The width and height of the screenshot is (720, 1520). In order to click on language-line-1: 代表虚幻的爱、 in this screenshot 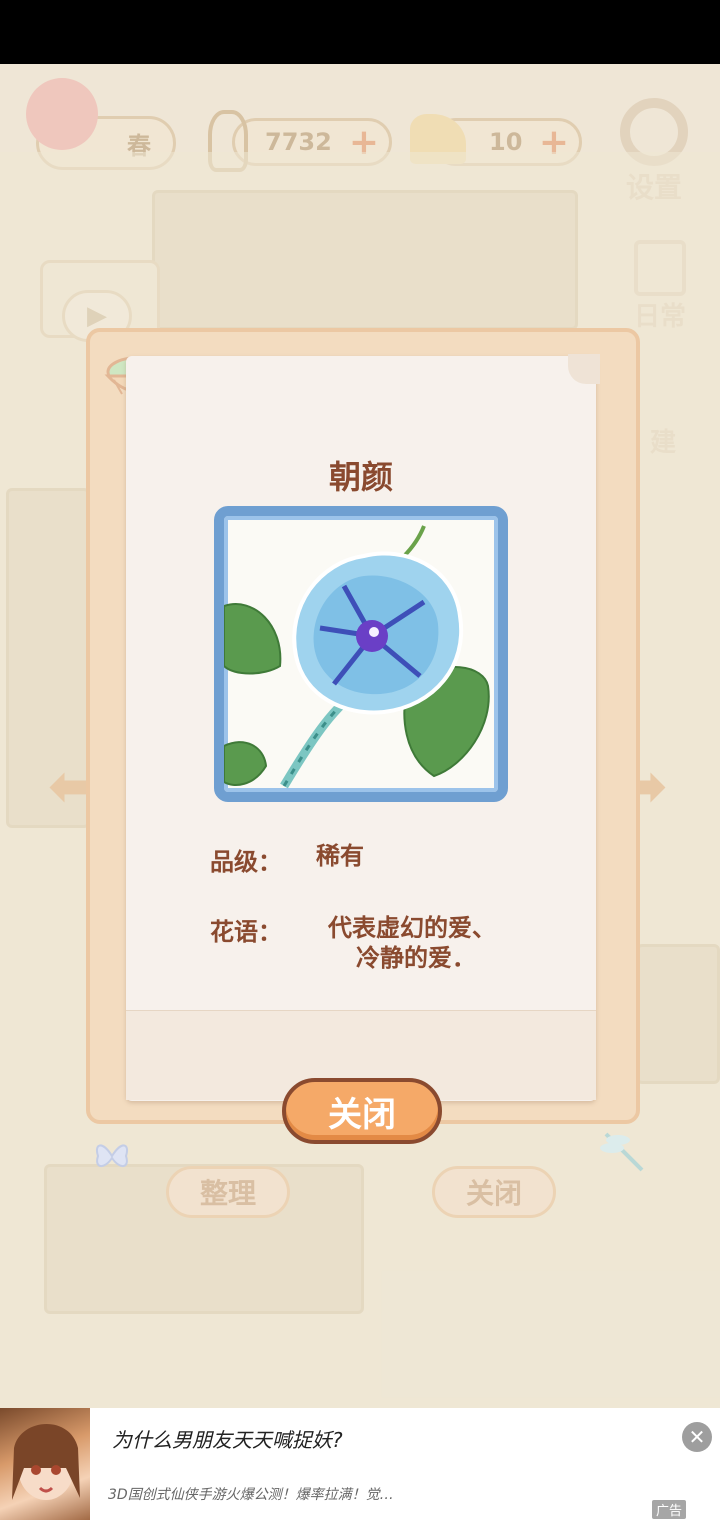, I will do `click(412, 928)`.